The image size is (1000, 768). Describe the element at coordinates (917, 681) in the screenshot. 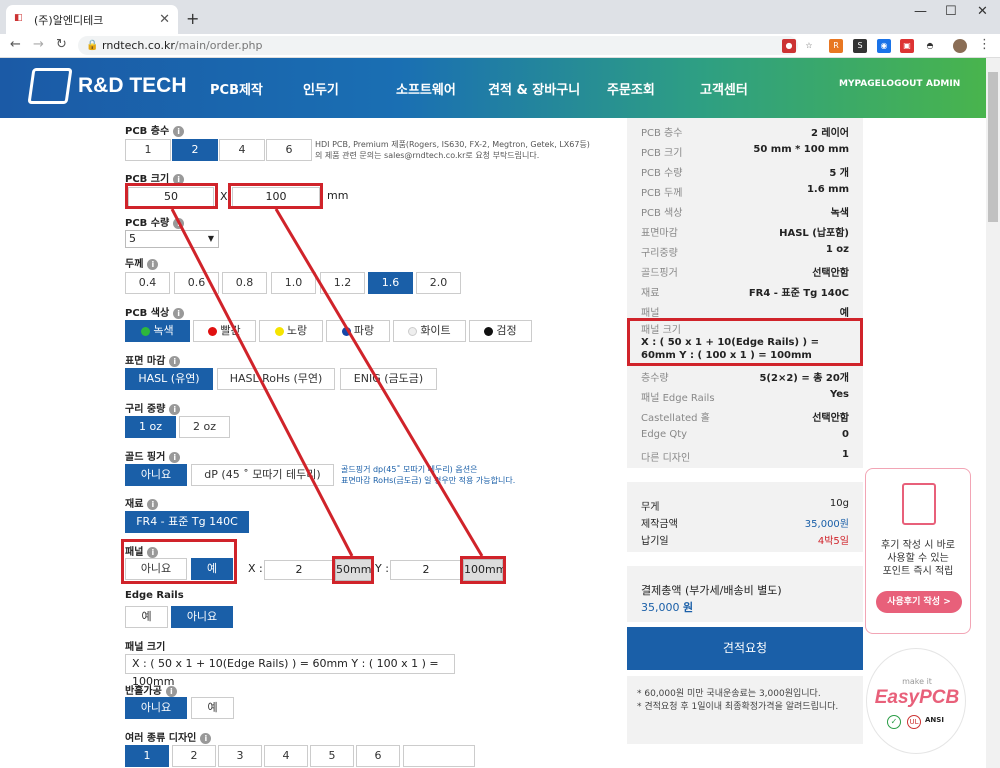

I see `easypcb-tagline: make it` at that location.